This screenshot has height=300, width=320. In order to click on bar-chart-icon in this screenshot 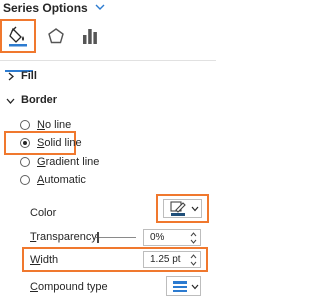, I will do `click(90, 36)`.